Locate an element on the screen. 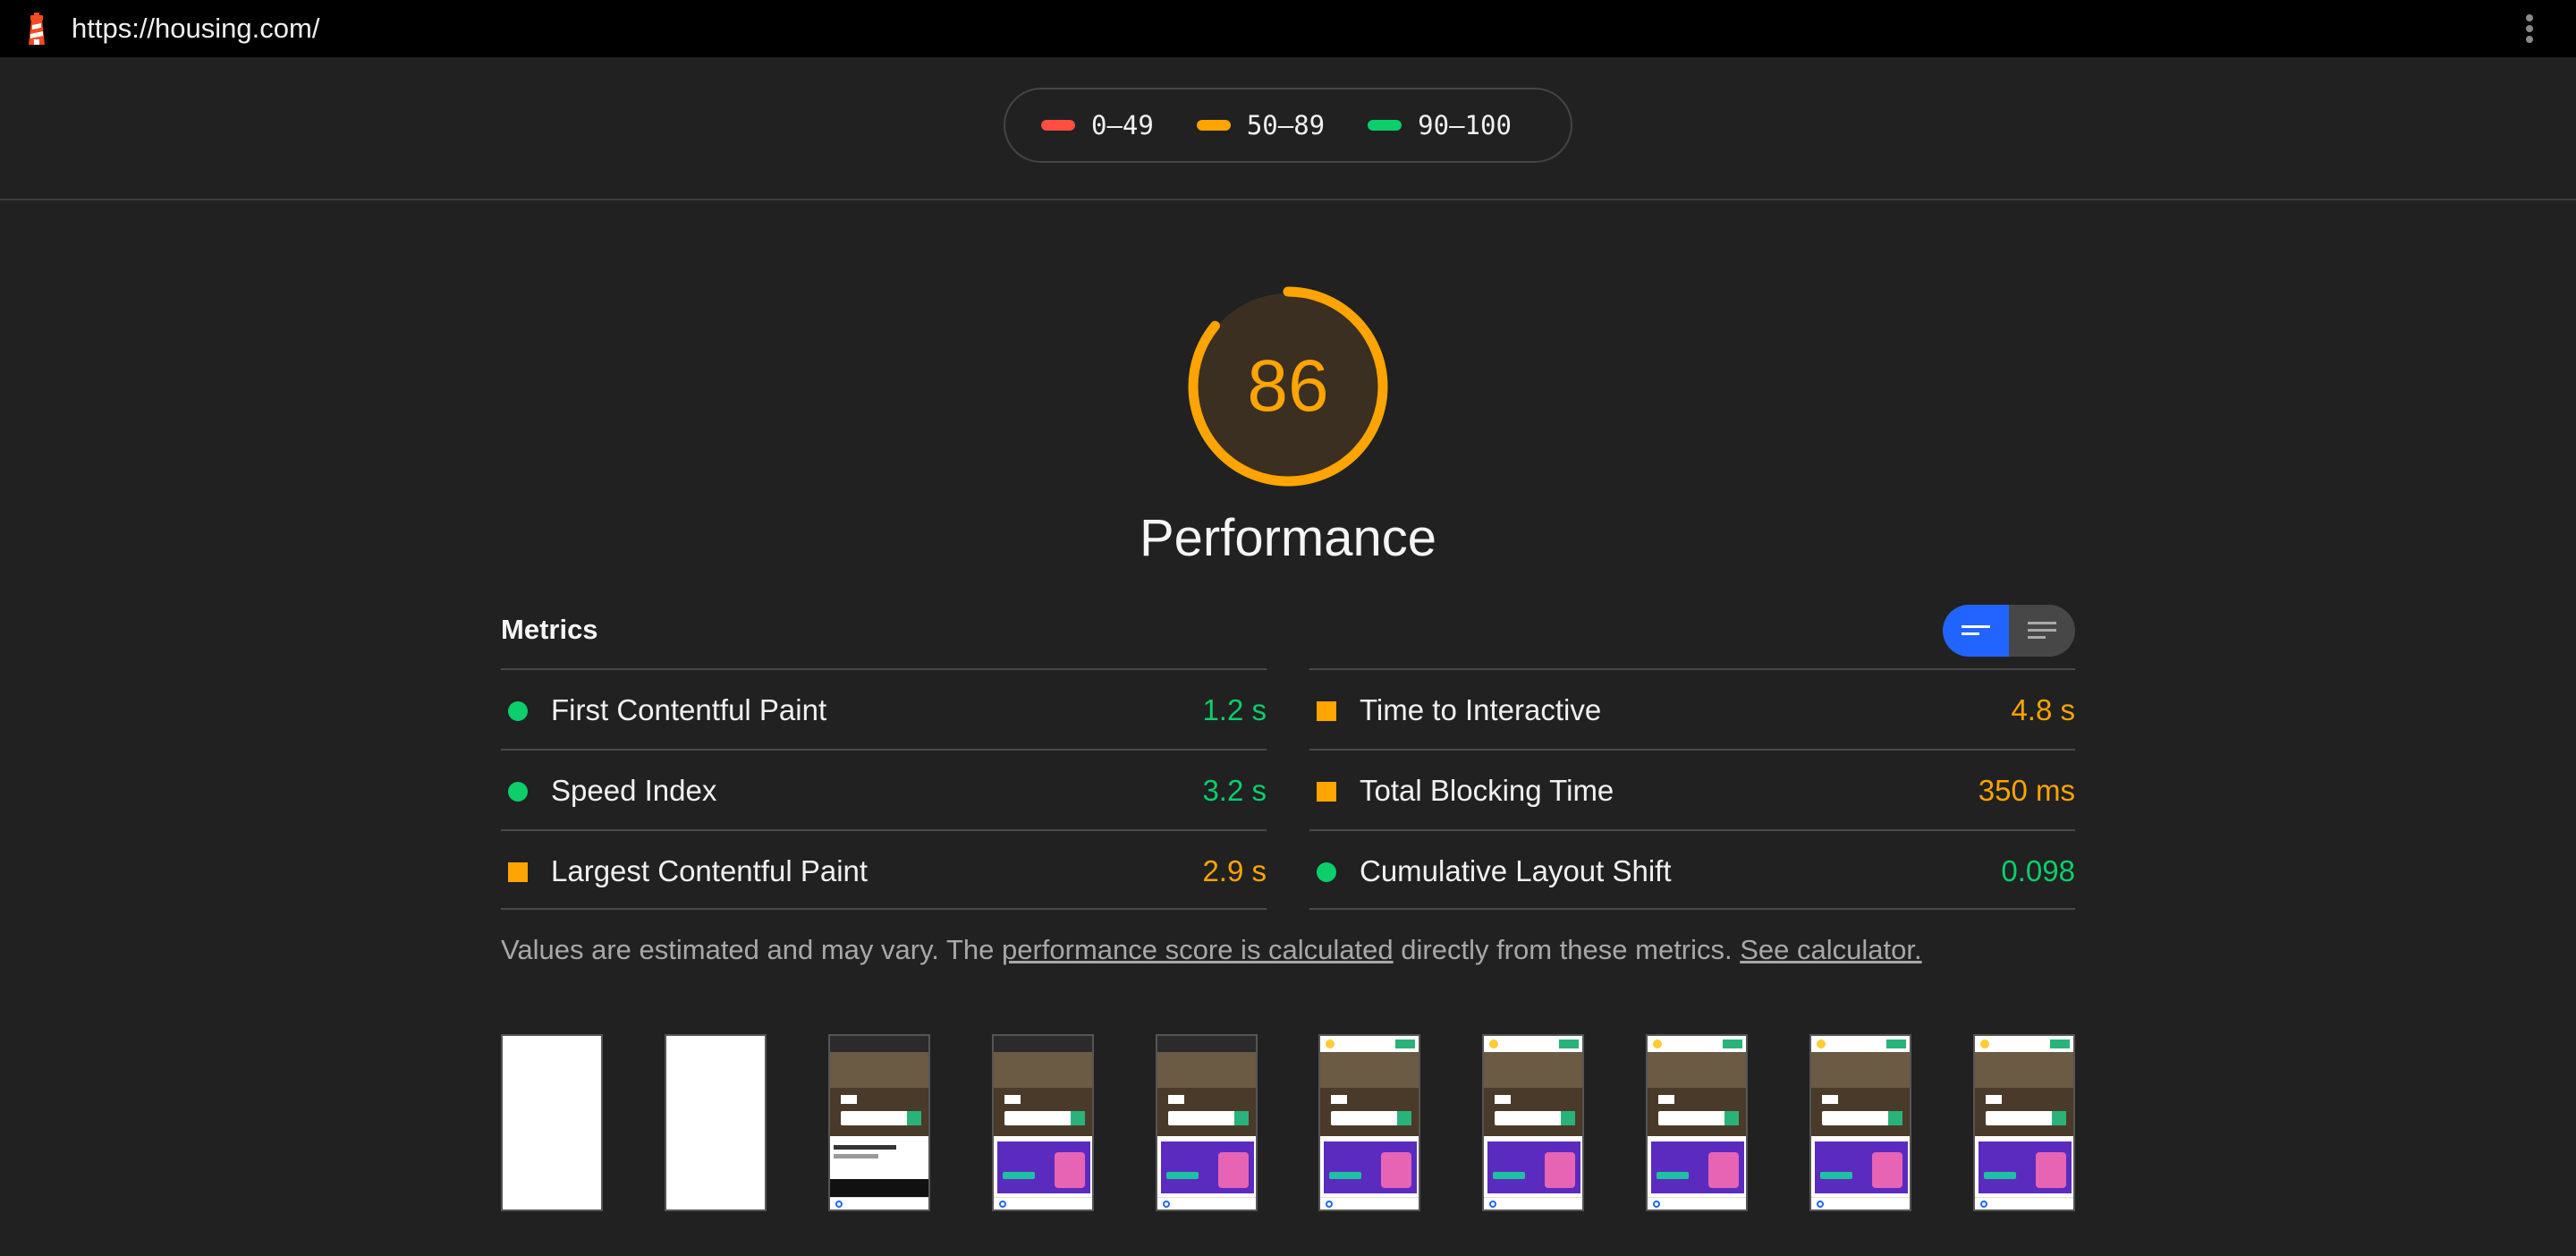  metric-first-contentful-paint: First Contentful Paint 1.2 s is located at coordinates (884, 708).